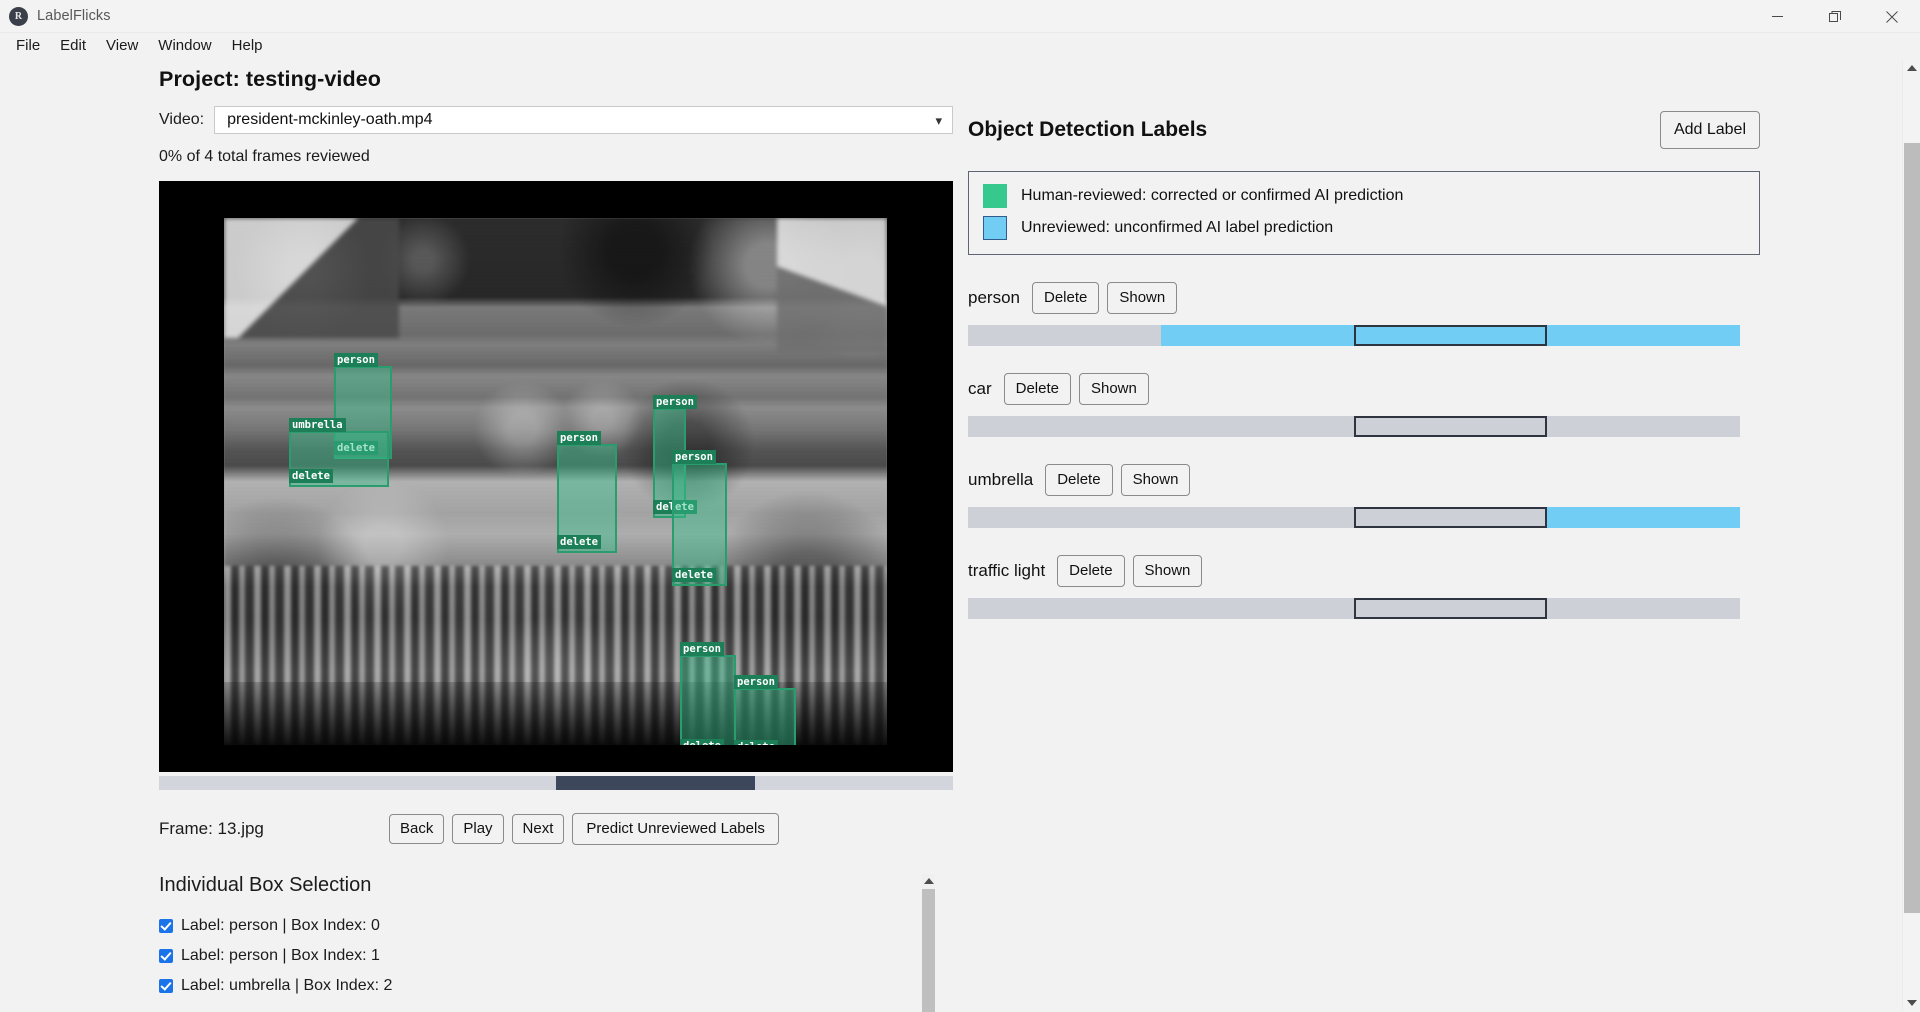 This screenshot has height=1012, width=1920. I want to click on restore-icon, so click(1834, 16).